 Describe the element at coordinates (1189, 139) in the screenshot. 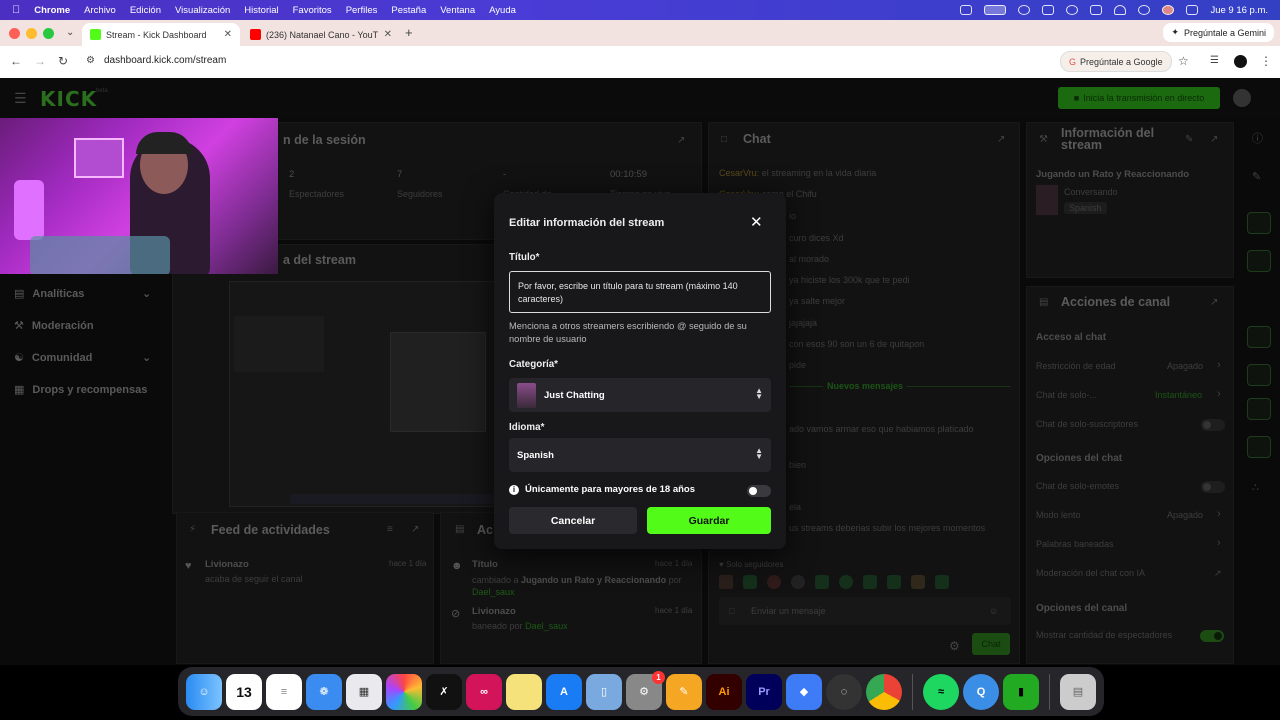

I see `edit-pencil-icon: ✎` at that location.